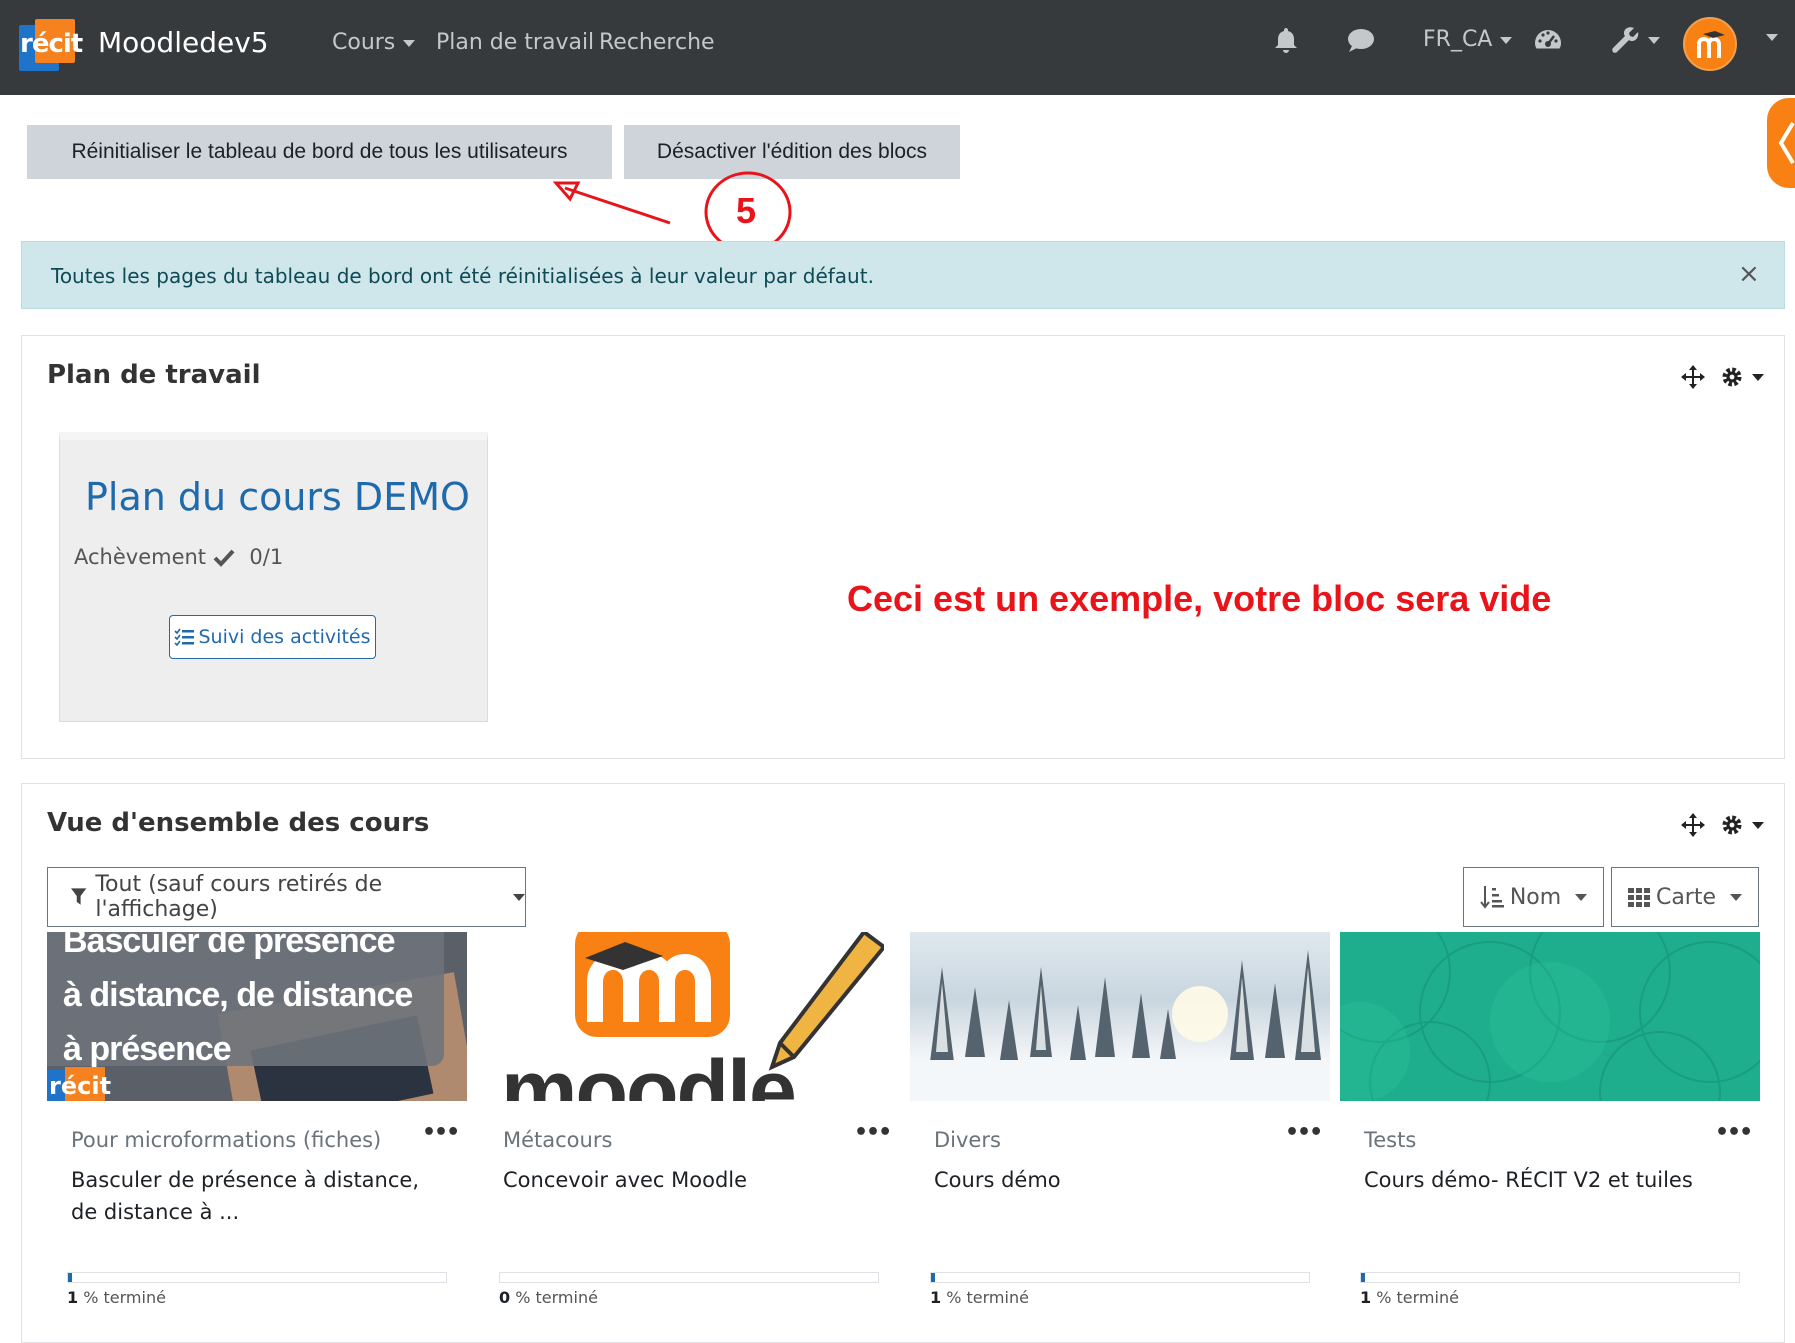 The width and height of the screenshot is (1795, 1343). Describe the element at coordinates (648, 982) in the screenshot. I see `moodle-logo-icon` at that location.